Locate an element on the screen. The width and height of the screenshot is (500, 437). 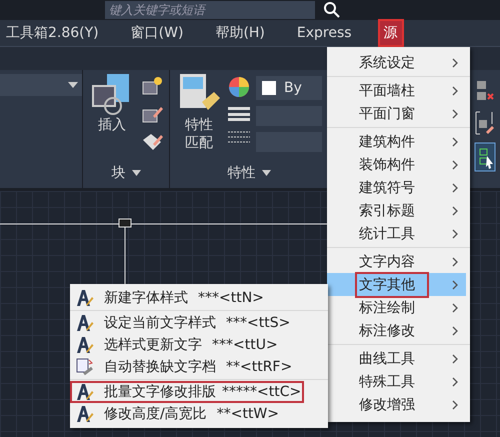
tag-edit-icon is located at coordinates (152, 142).